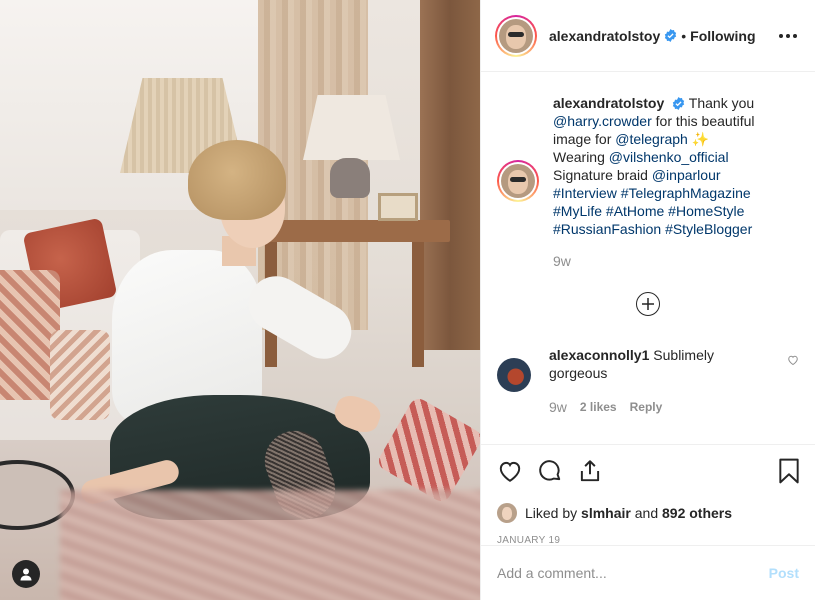 This screenshot has width=815, height=600. I want to click on photo-doorframe, so click(450, 175).